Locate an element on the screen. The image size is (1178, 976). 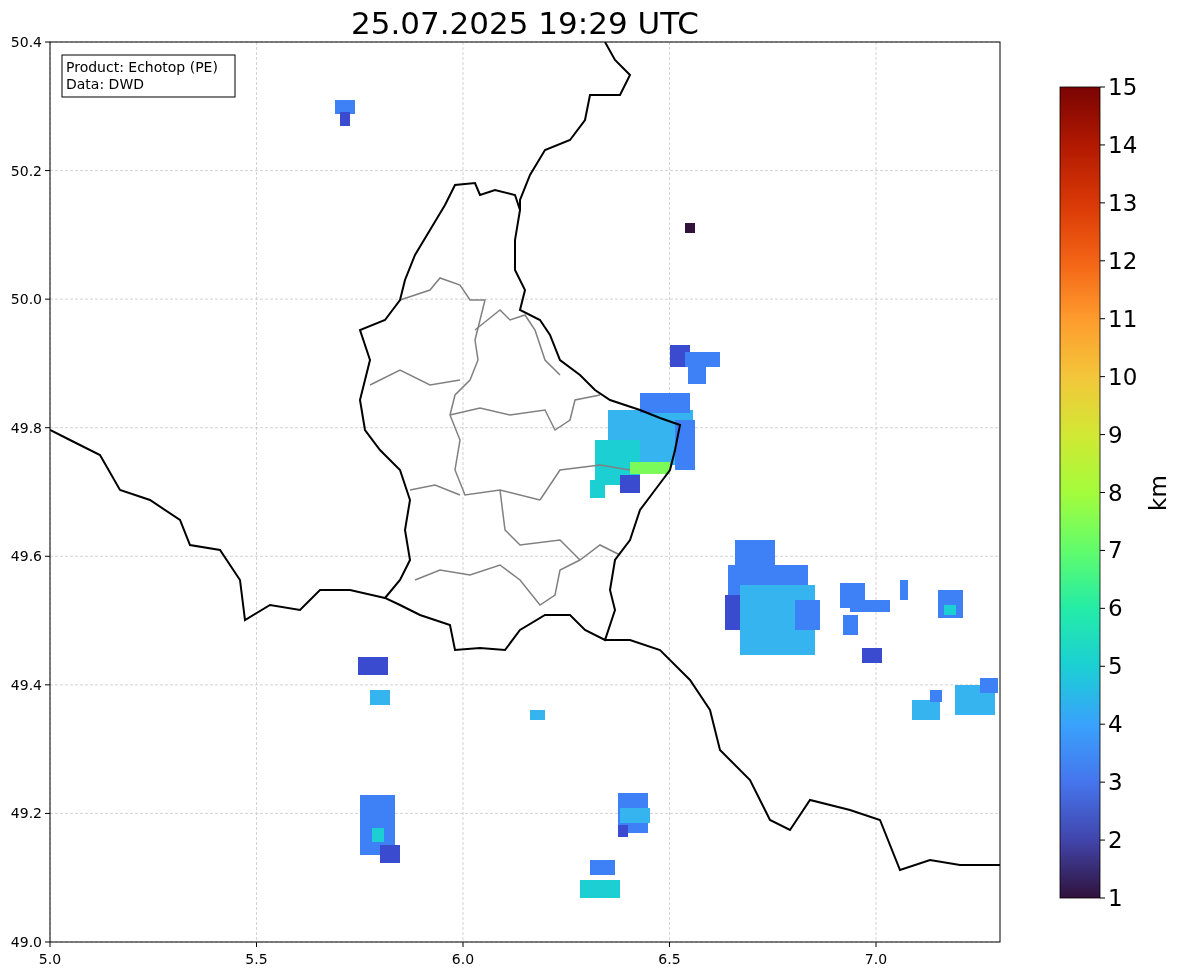
info-text: Product: Echotop (PE) is located at coordinates (142, 67).